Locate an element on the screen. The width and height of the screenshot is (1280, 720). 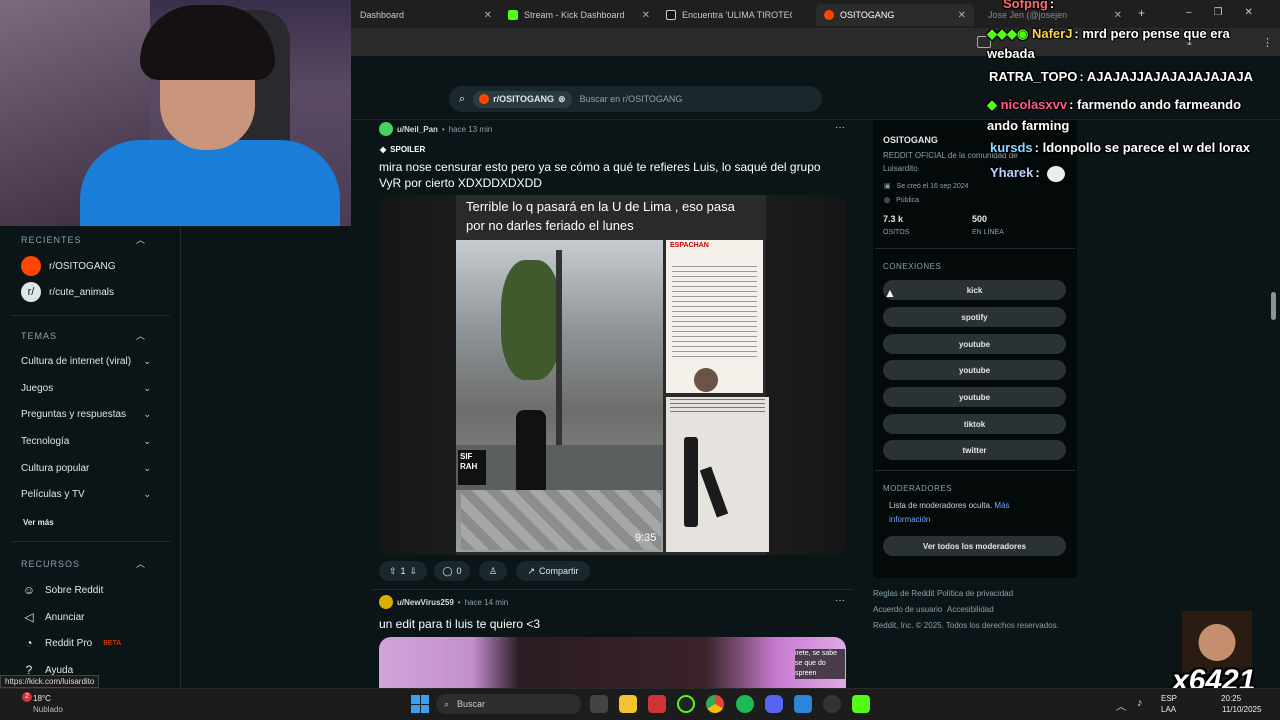
language-indicator: ESP is located at coordinates (1169, 698).